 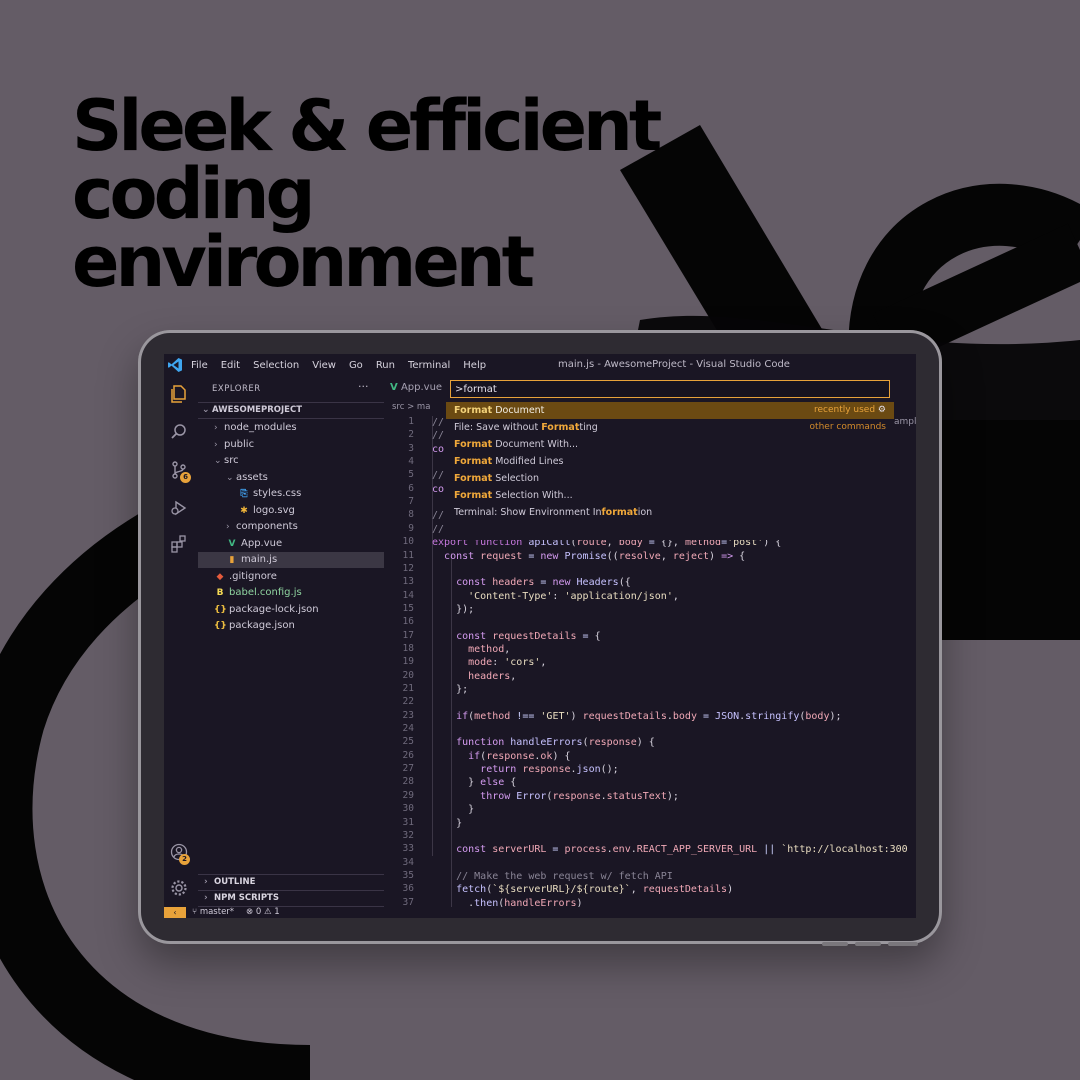 I want to click on menu-selection: Selection, so click(x=276, y=365).